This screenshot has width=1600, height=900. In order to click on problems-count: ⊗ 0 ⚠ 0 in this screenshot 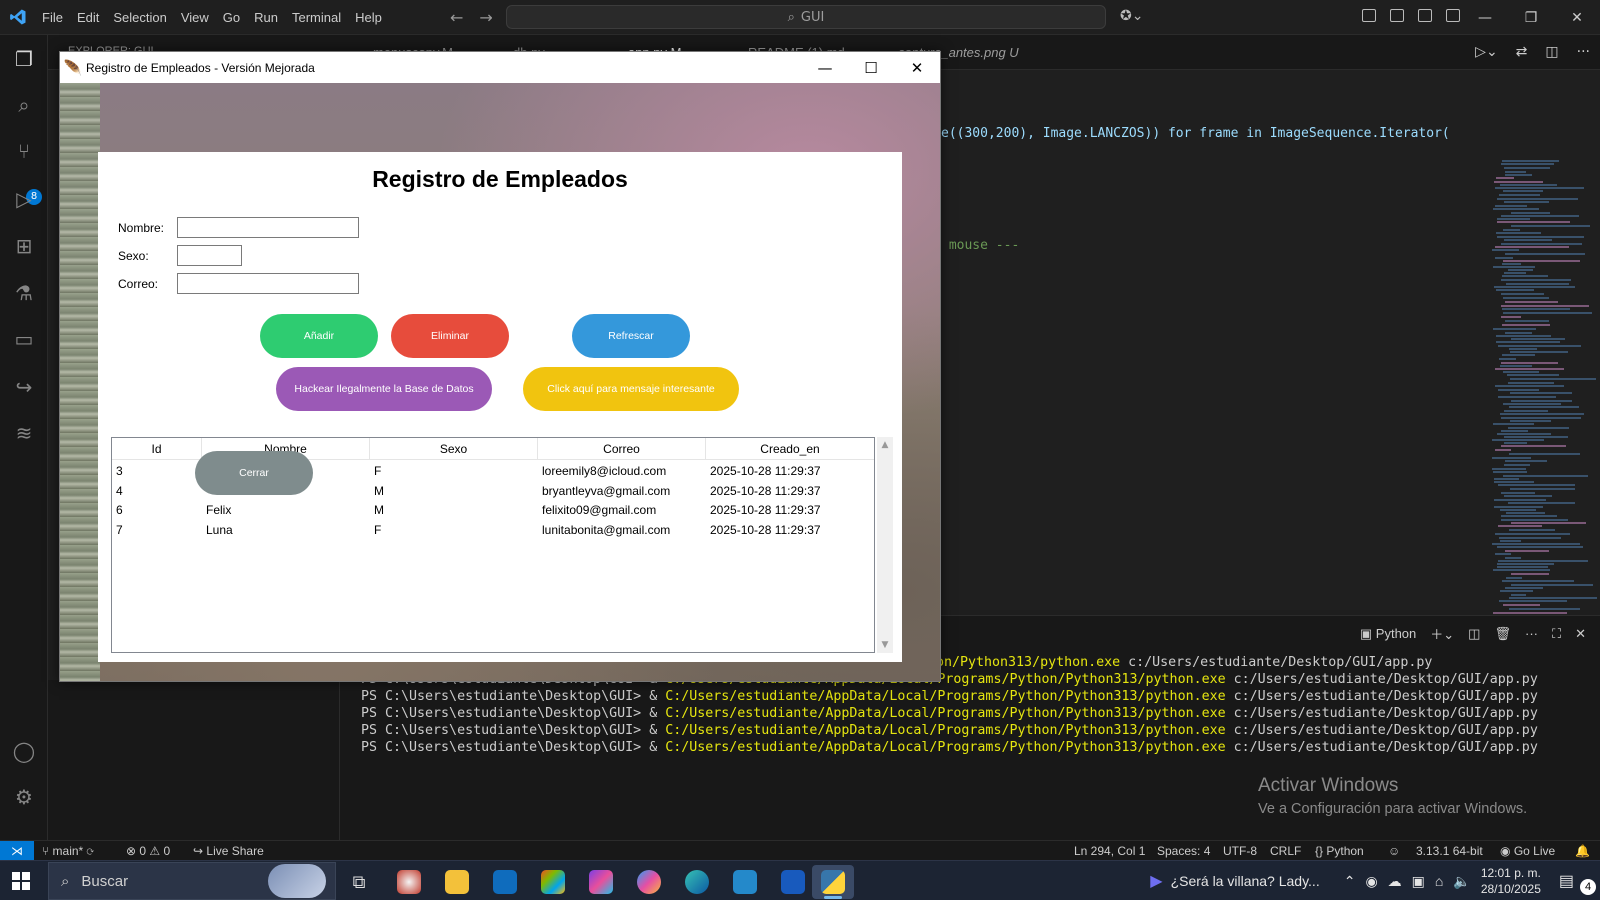, I will do `click(148, 851)`.